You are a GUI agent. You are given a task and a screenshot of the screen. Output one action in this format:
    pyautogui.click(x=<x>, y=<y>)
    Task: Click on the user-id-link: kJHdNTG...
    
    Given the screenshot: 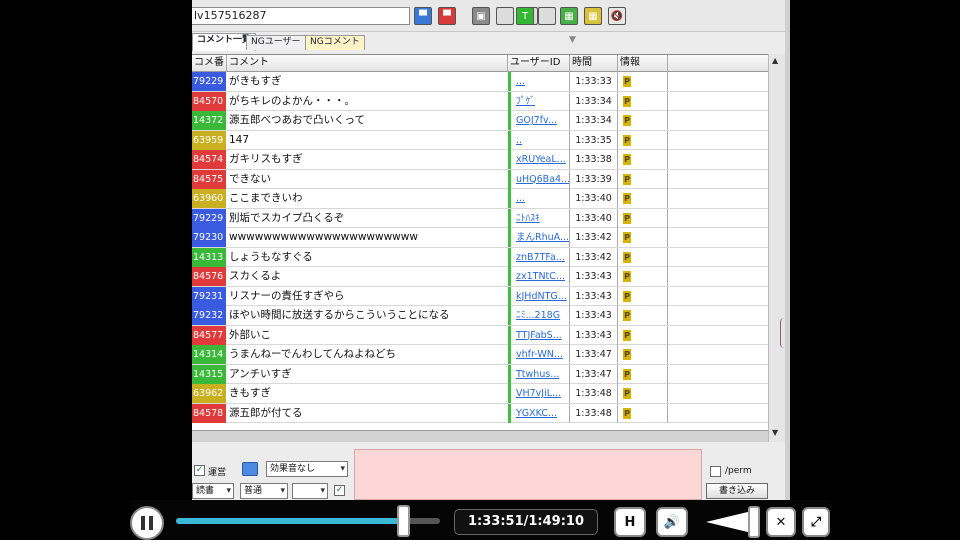 What is the action you would take?
    pyautogui.click(x=539, y=296)
    